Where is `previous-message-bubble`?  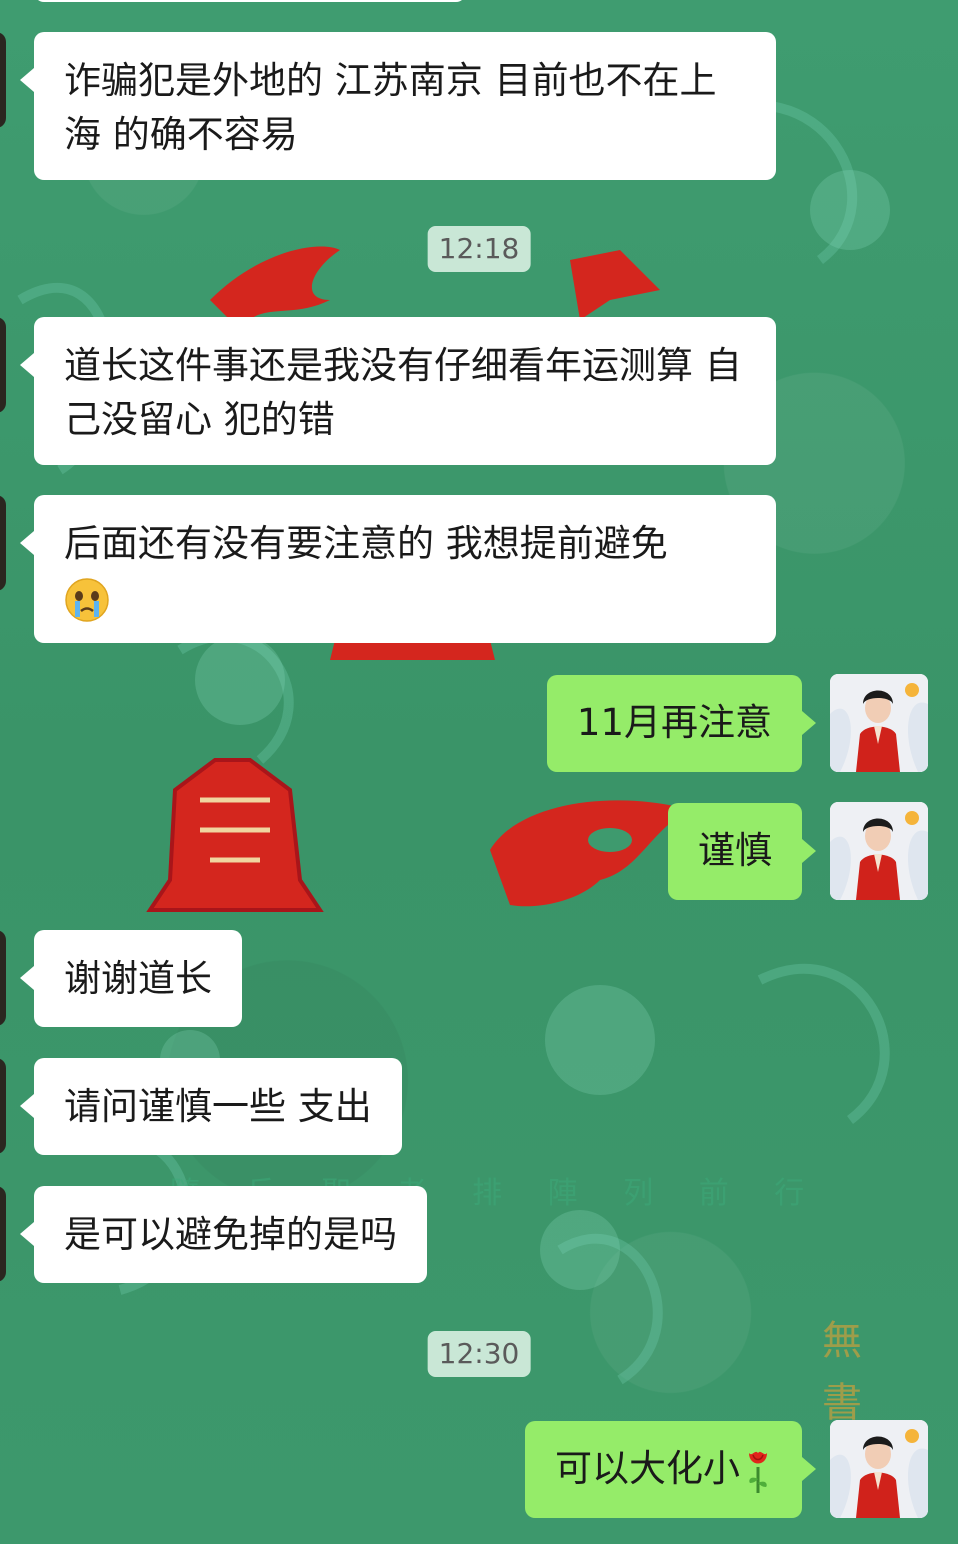
previous-message-bubble is located at coordinates (250, 1).